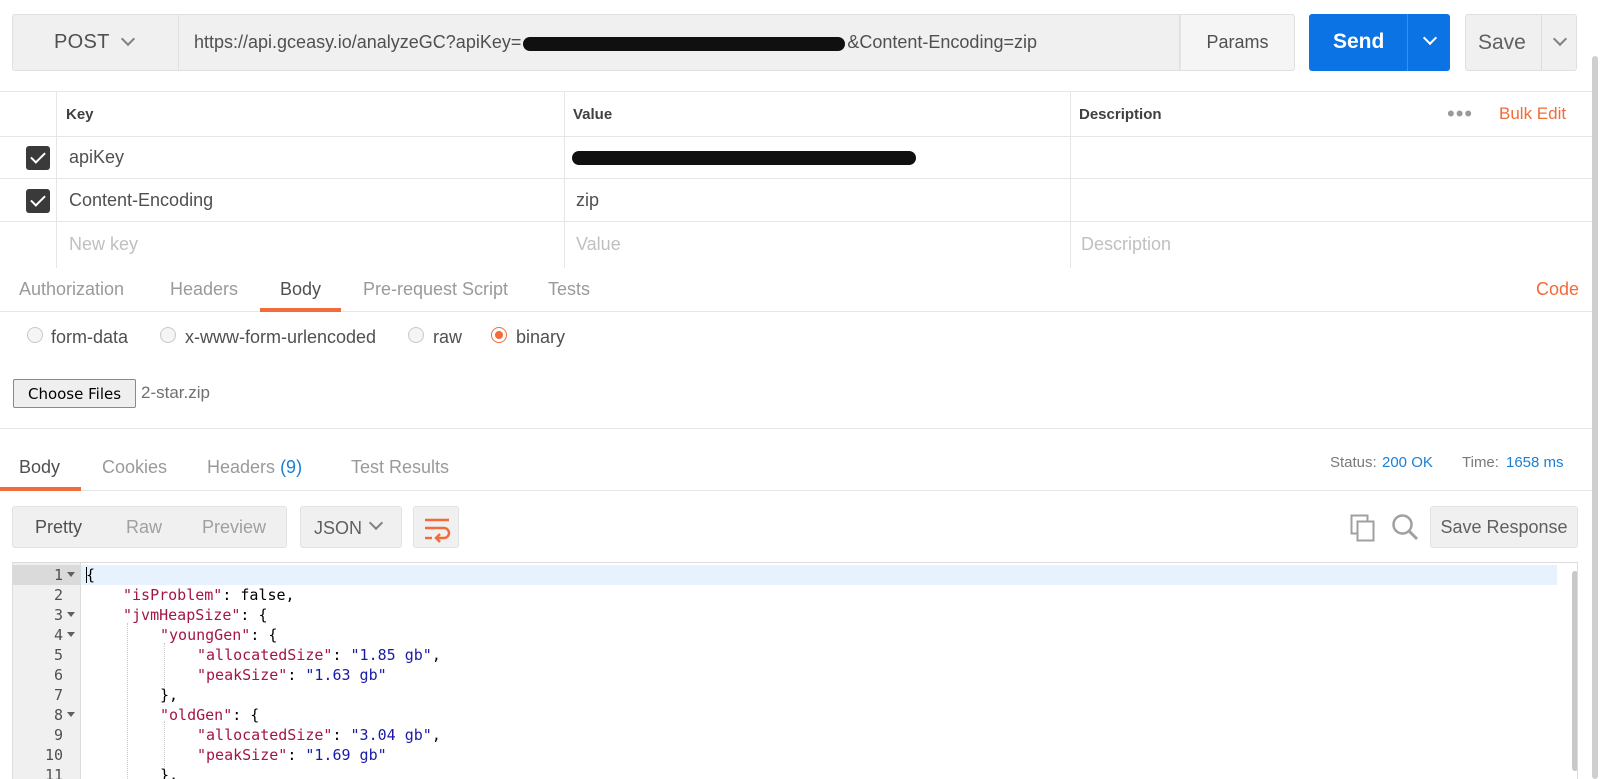 The image size is (1600, 779). What do you see at coordinates (53, 772) in the screenshot?
I see `line-number: 11` at bounding box center [53, 772].